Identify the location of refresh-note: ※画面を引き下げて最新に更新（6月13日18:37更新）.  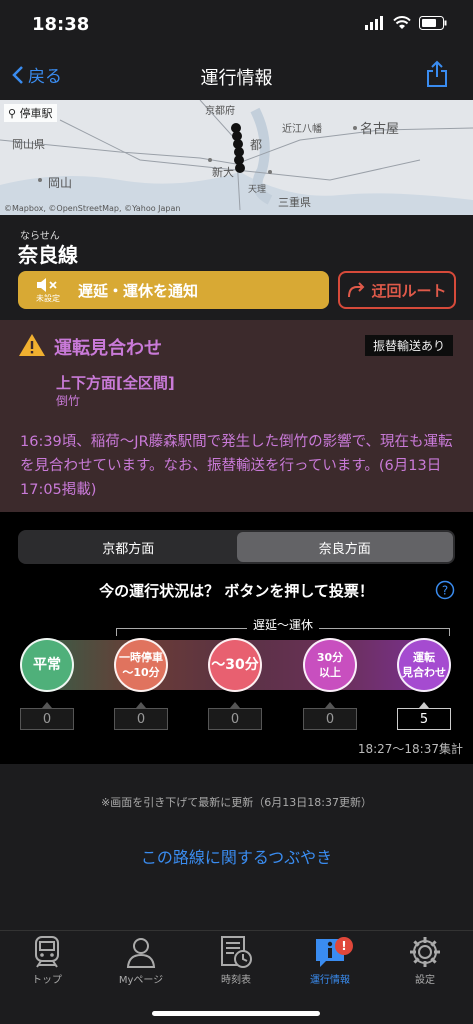
(236, 802).